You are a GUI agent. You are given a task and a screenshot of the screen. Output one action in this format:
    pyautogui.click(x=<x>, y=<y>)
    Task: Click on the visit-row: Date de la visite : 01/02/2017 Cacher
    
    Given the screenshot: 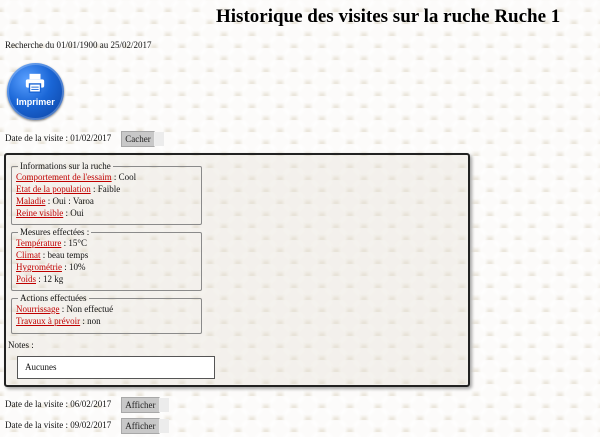 What is the action you would take?
    pyautogui.click(x=80, y=139)
    